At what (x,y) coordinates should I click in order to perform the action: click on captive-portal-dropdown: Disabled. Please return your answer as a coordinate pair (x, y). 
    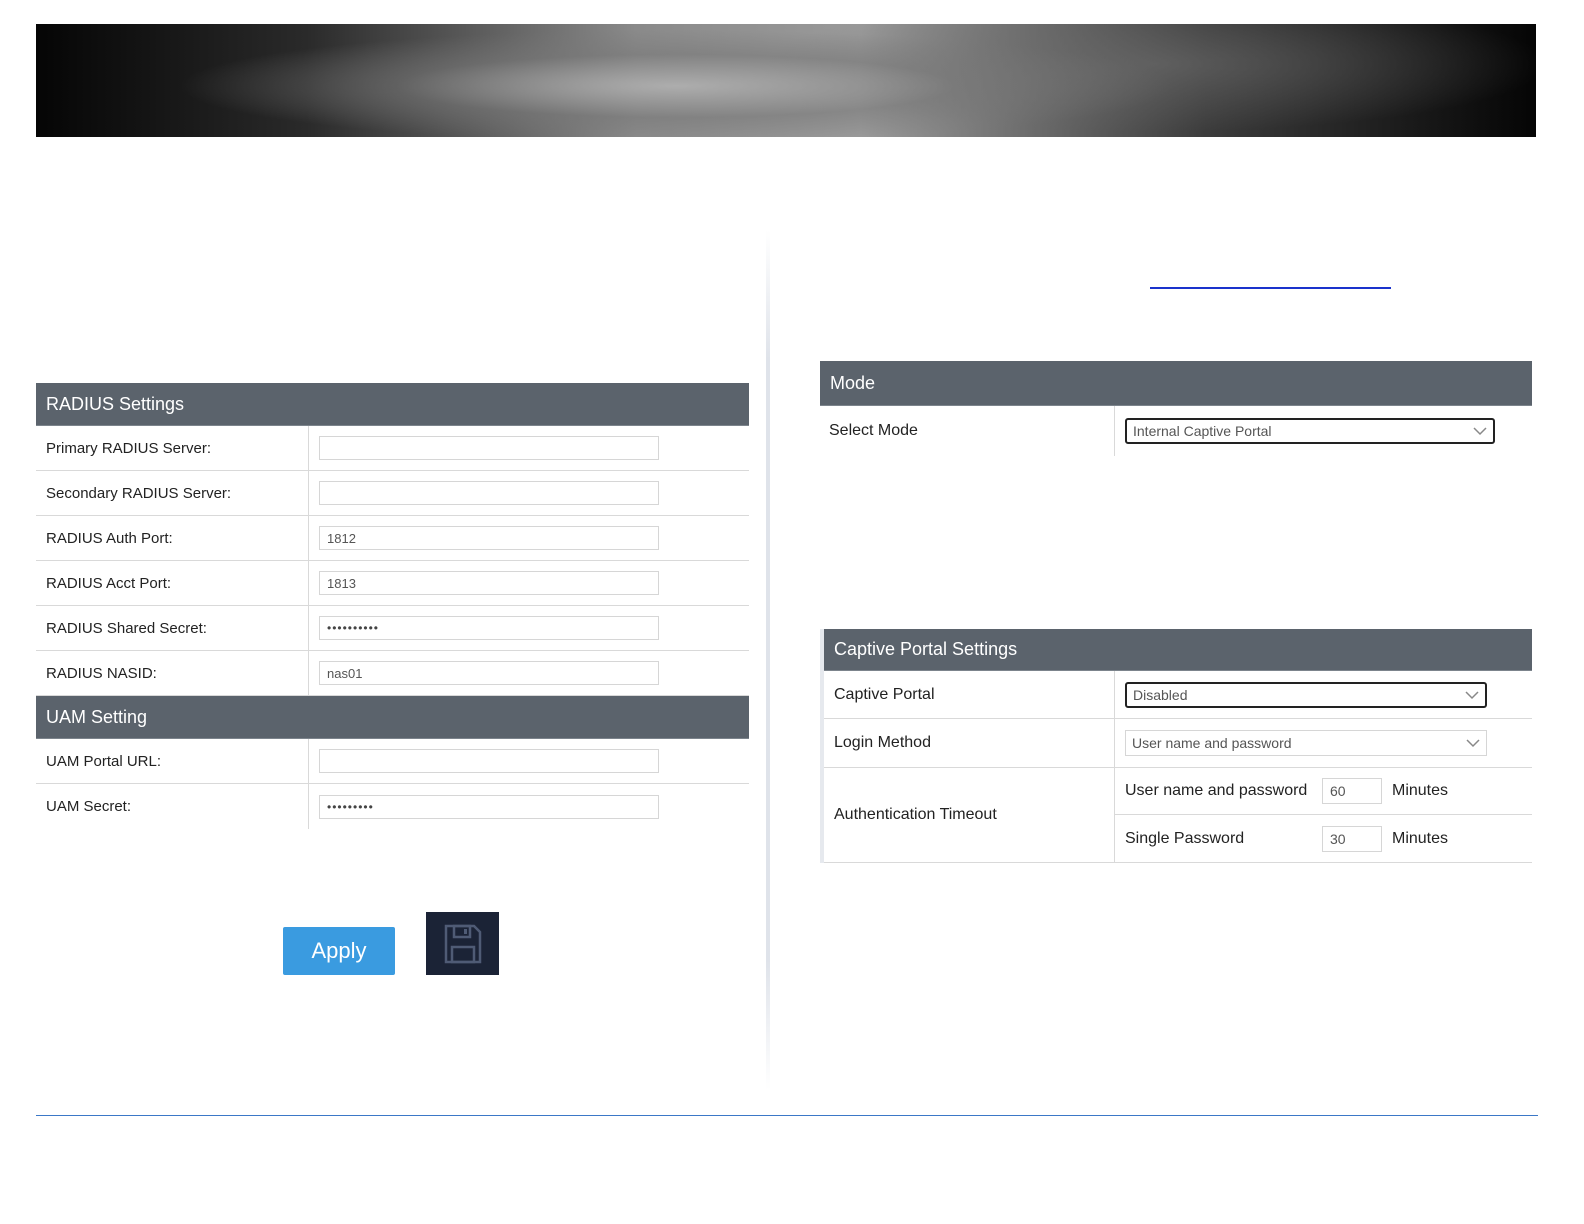
    Looking at the image, I should click on (1306, 694).